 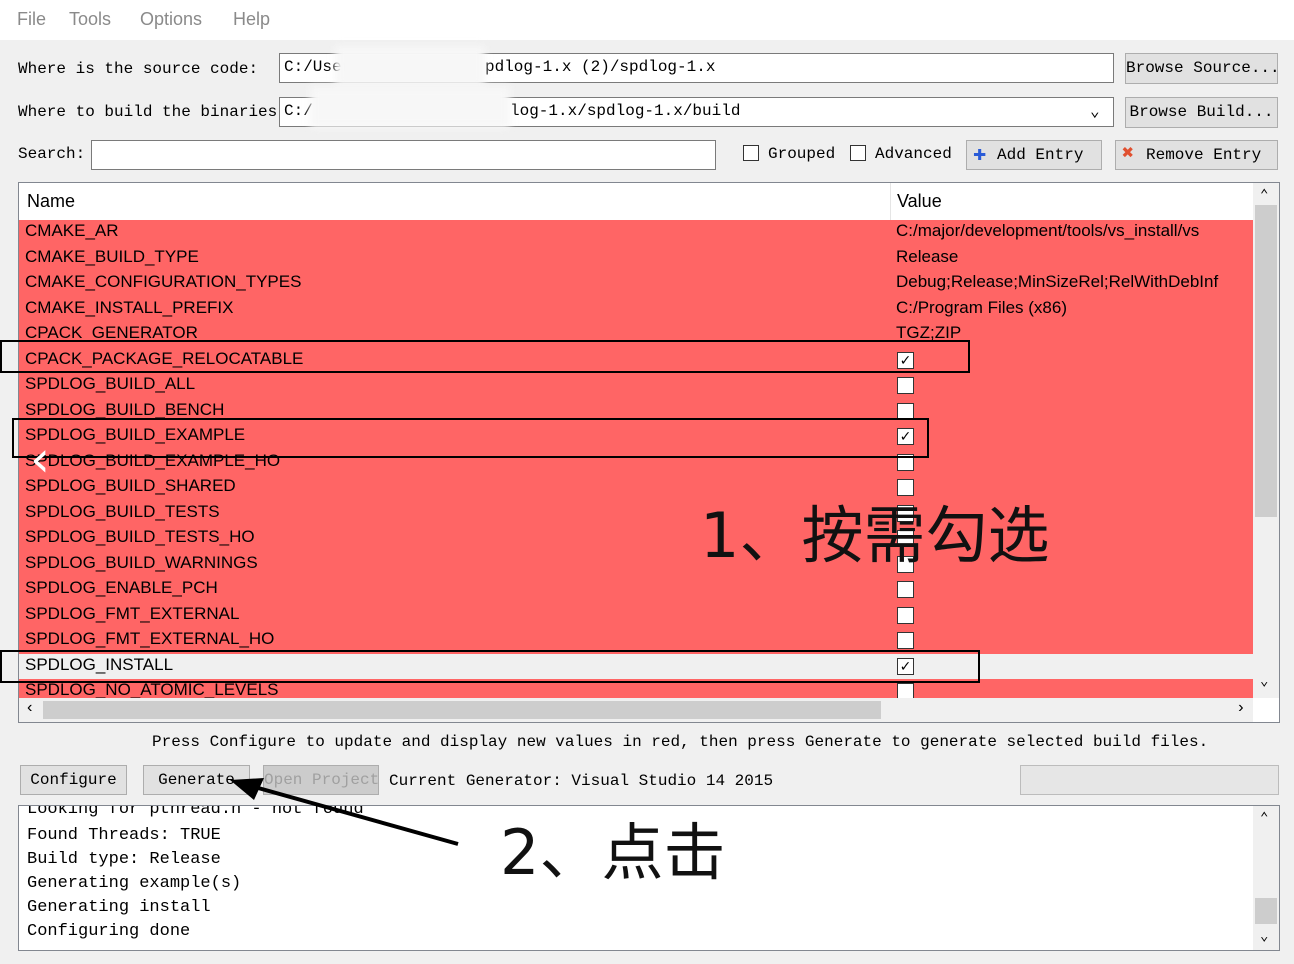 What do you see at coordinates (636, 539) in the screenshot?
I see `table-row: SPDLOG_BUILD_TESTS_HO` at bounding box center [636, 539].